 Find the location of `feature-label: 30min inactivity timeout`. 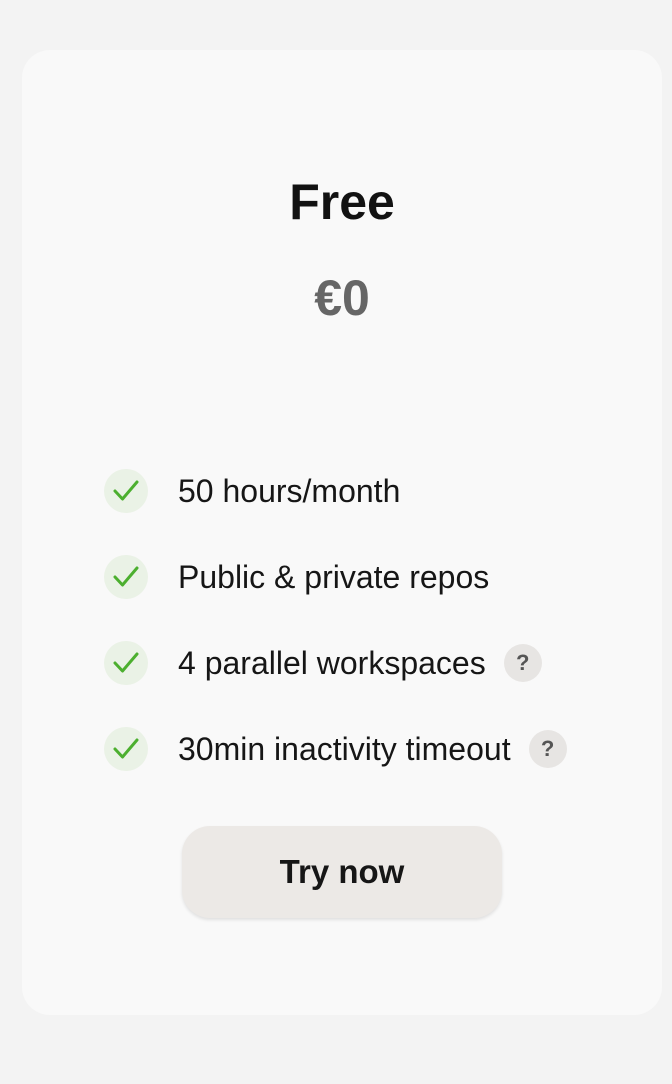

feature-label: 30min inactivity timeout is located at coordinates (344, 749).